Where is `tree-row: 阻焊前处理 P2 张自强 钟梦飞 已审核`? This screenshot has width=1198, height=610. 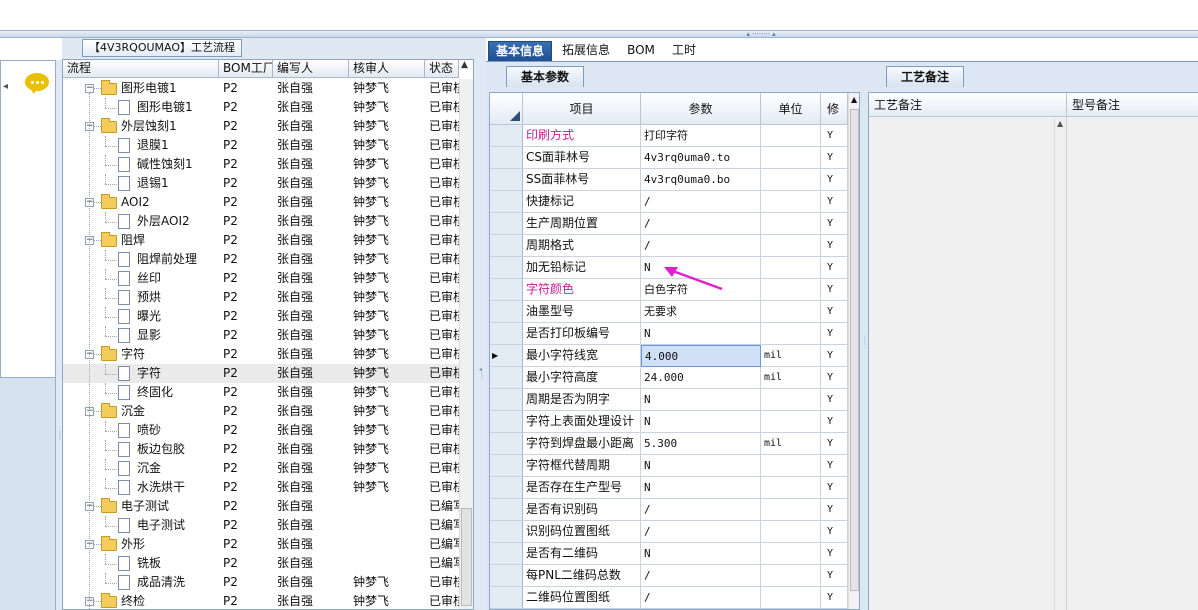
tree-row: 阻焊前处理 P2 张自强 钟梦飞 已审核 is located at coordinates (261, 259).